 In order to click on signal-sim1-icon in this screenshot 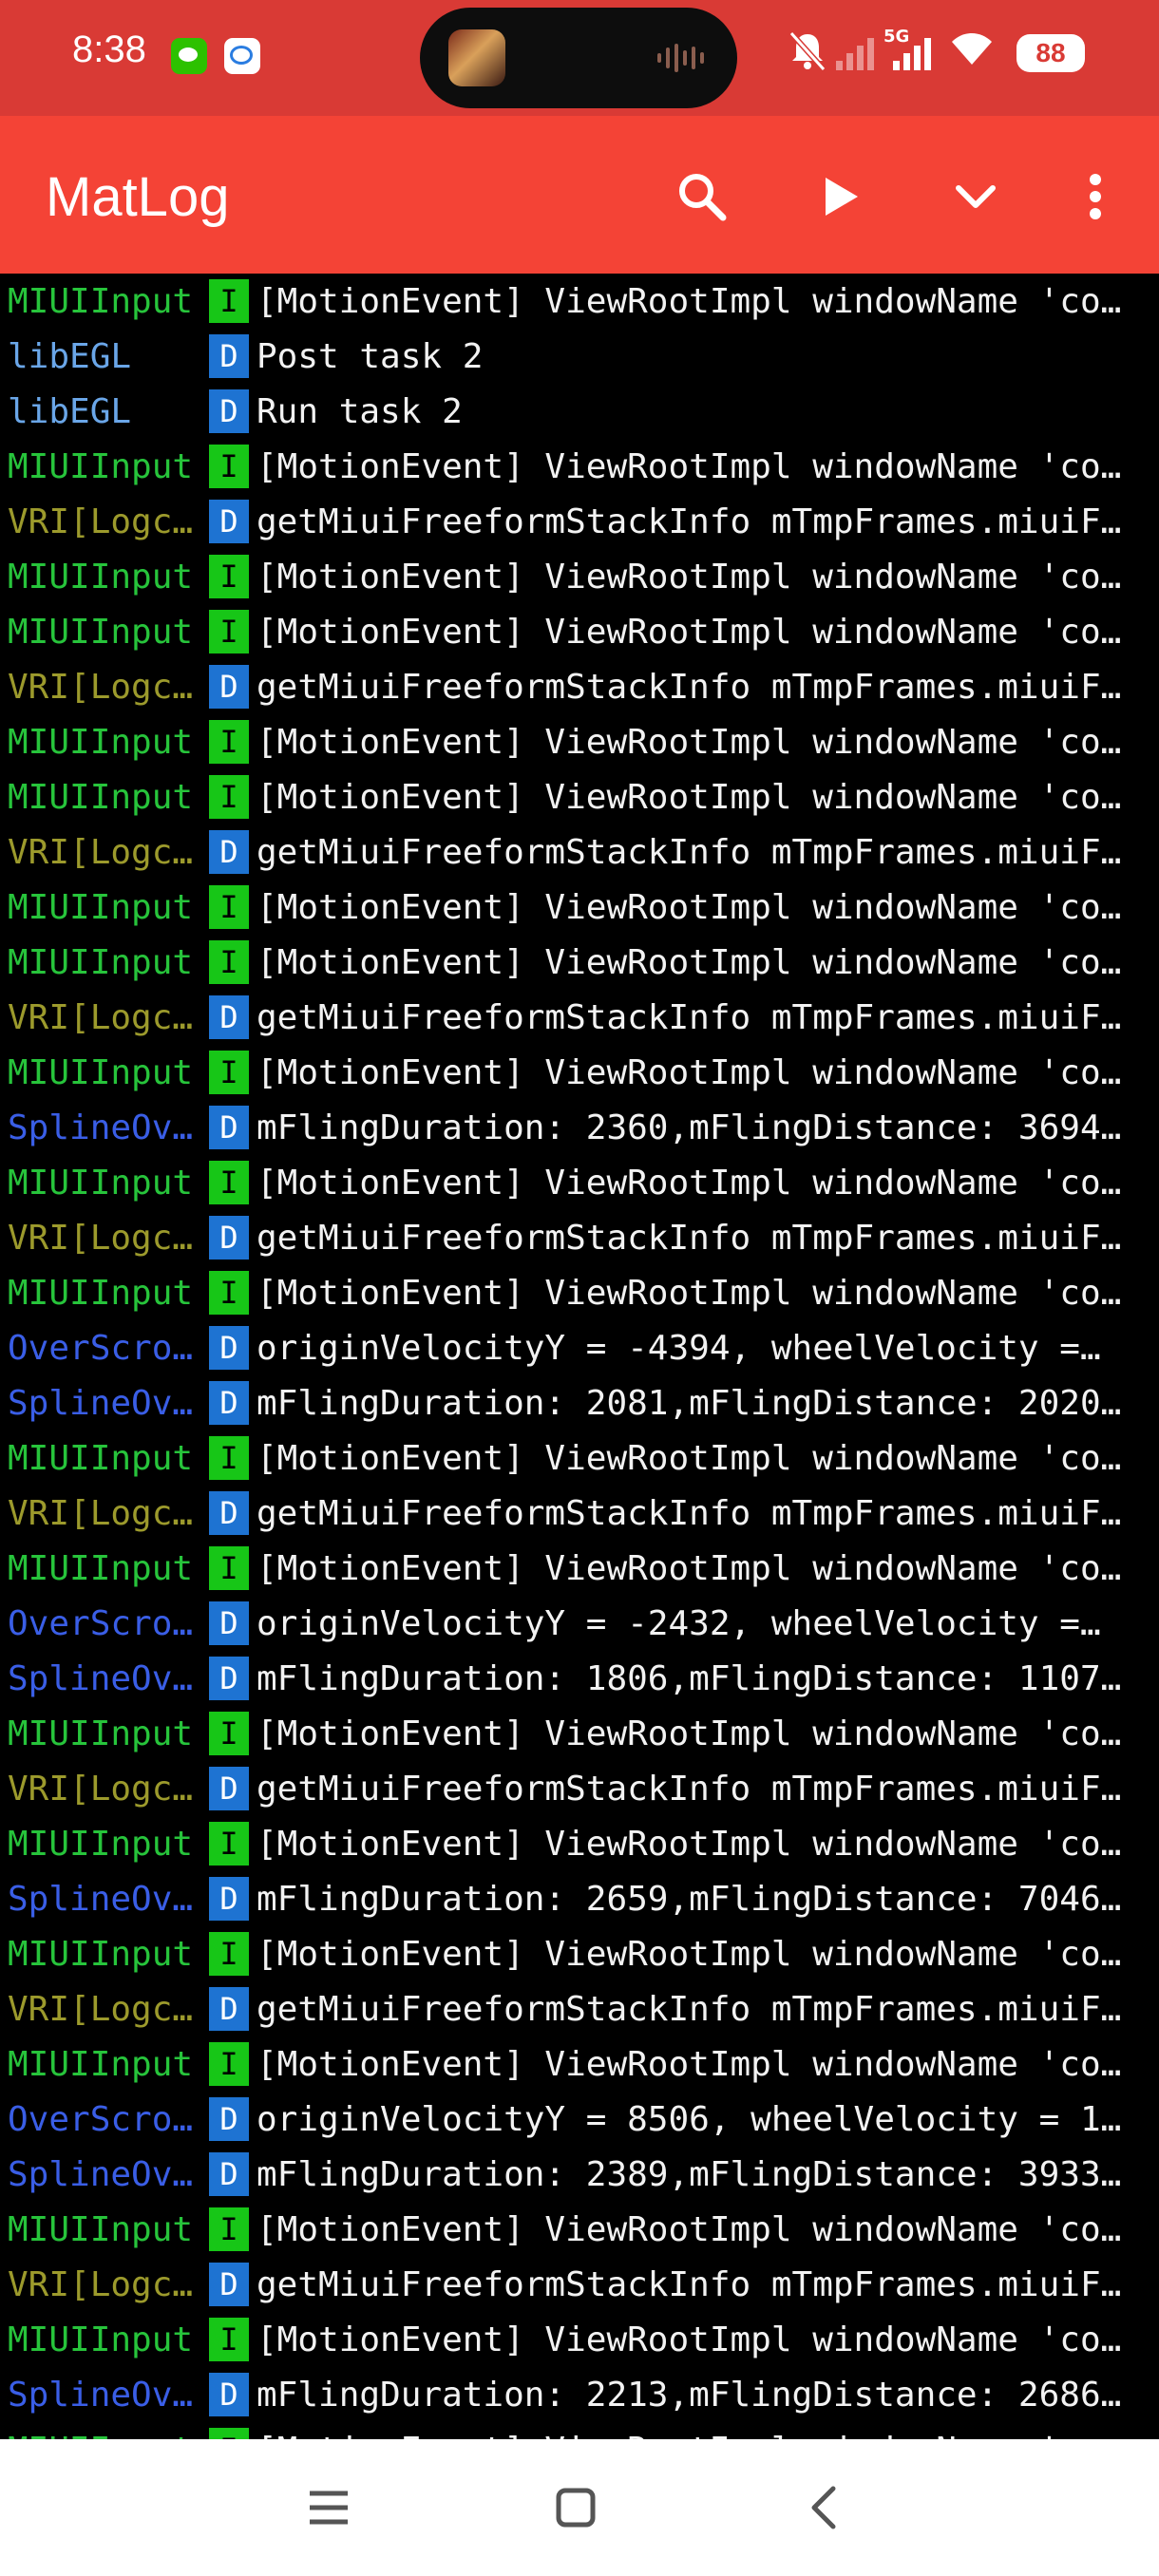, I will do `click(855, 51)`.